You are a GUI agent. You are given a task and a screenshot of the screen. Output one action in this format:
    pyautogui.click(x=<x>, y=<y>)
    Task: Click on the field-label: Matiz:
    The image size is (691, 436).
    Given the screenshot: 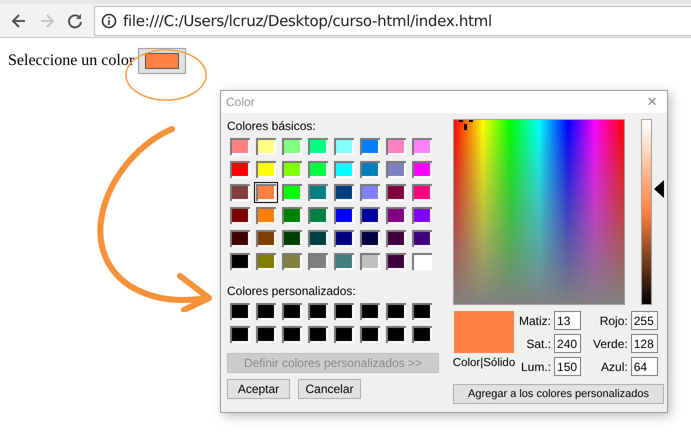 What is the action you would take?
    pyautogui.click(x=535, y=321)
    